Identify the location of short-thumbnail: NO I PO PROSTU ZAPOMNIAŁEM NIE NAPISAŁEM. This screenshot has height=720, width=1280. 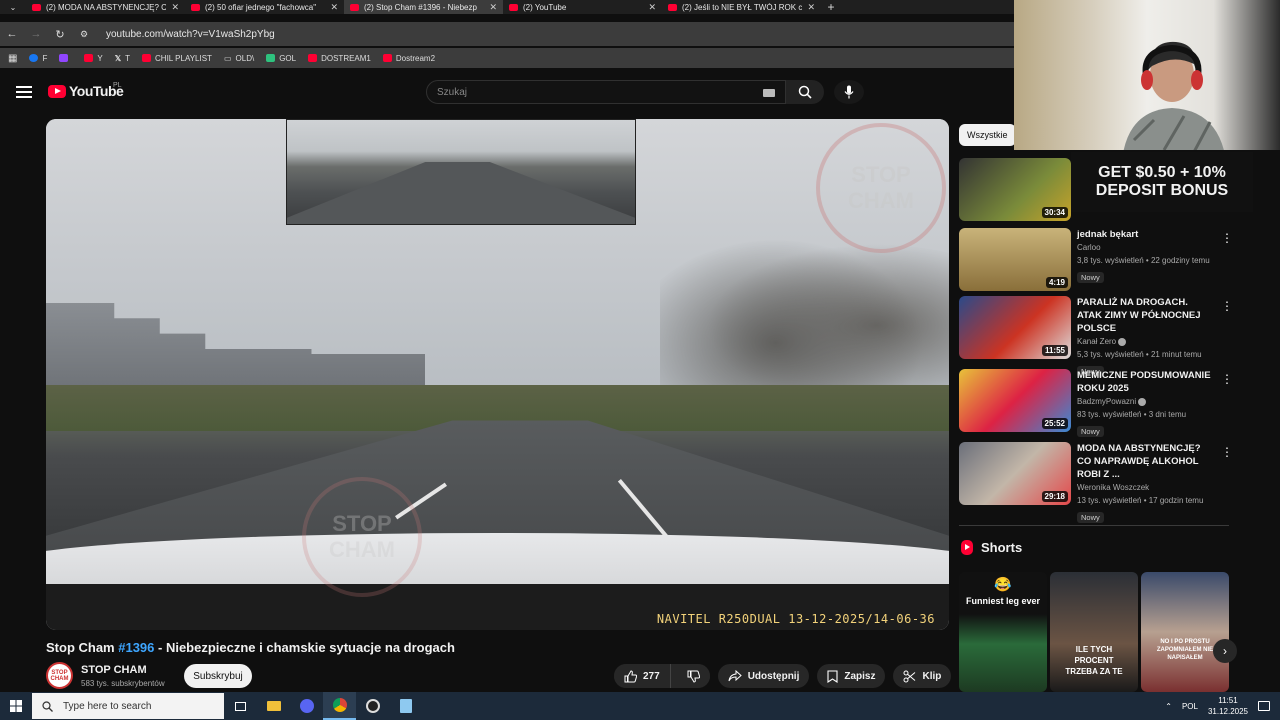
(1185, 632).